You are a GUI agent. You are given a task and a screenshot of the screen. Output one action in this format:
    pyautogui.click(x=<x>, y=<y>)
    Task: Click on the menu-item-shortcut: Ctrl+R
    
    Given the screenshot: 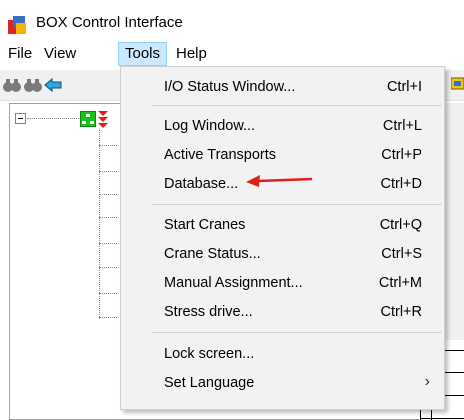 What is the action you would take?
    pyautogui.click(x=401, y=312)
    